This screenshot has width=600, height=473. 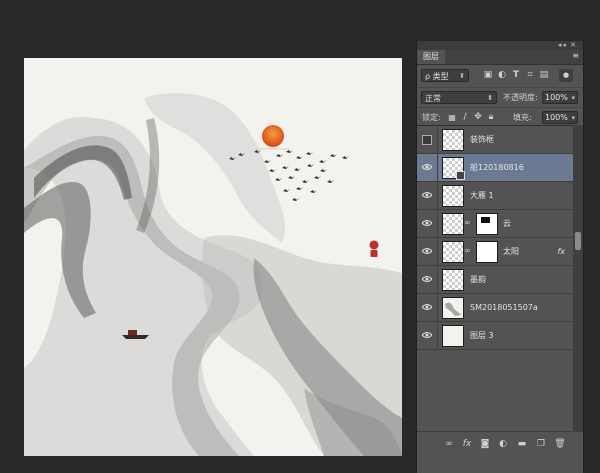 What do you see at coordinates (449, 444) in the screenshot?
I see `link-layers-icon: ∞` at bounding box center [449, 444].